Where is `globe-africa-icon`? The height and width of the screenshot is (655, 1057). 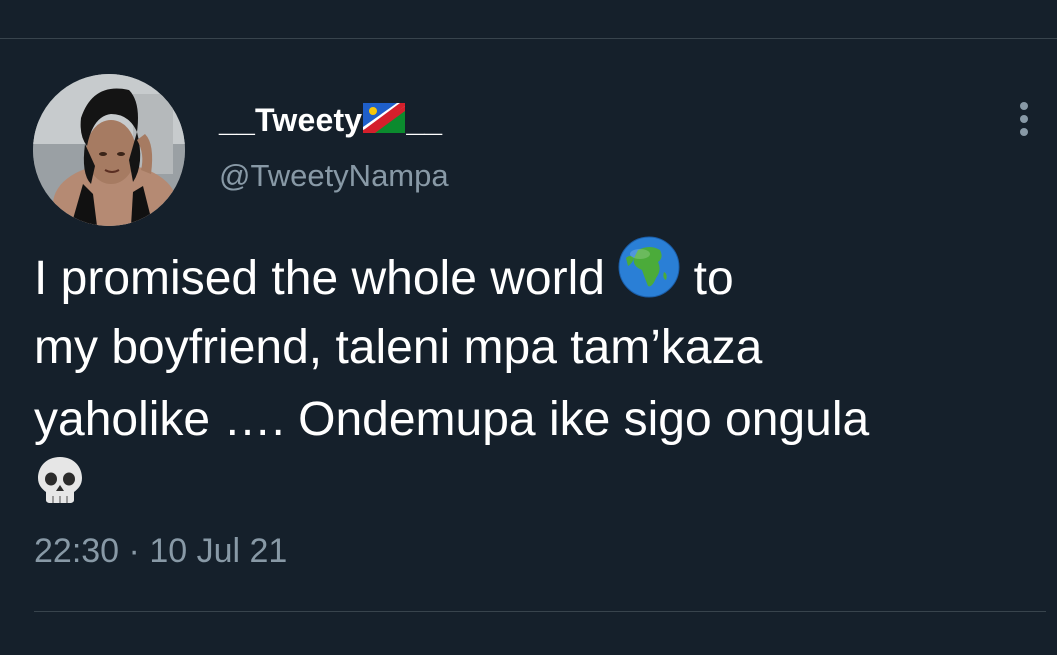 globe-africa-icon is located at coordinates (649, 277).